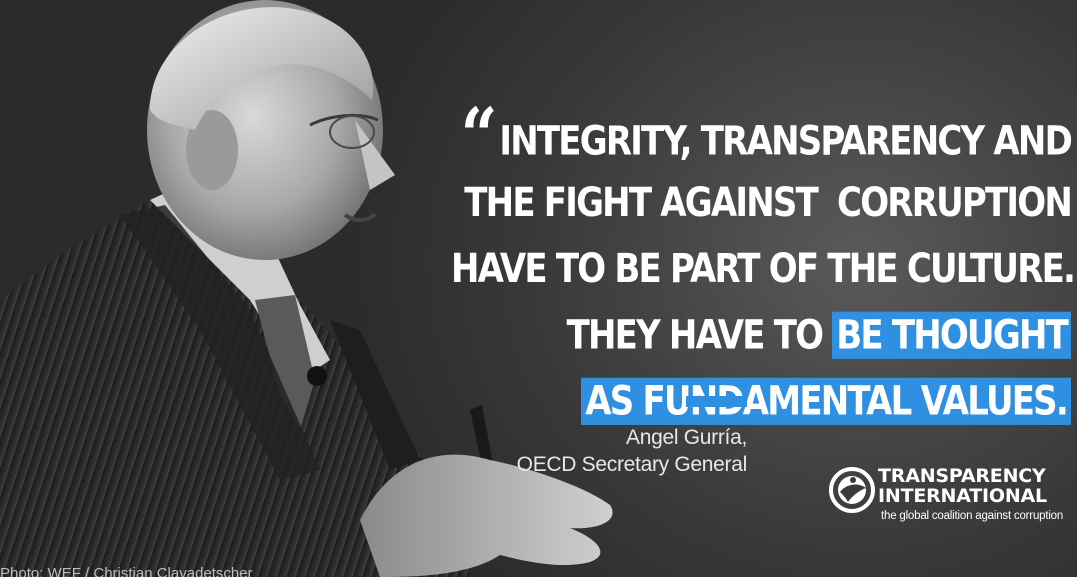  I want to click on quote-line-3: HAVE TO BE PART OF THE CULTURE., so click(763, 269).